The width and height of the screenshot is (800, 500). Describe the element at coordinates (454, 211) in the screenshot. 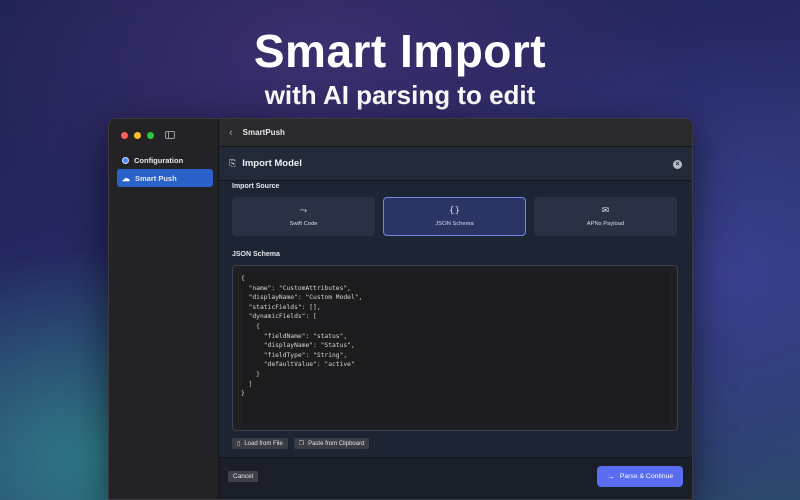

I see `braces-icon: {}` at that location.